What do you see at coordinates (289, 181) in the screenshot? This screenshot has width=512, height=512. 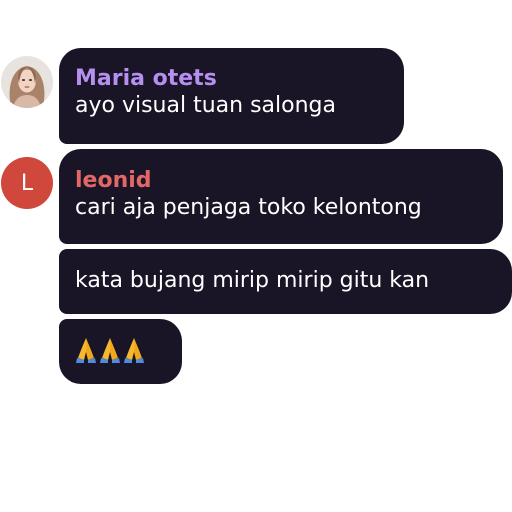 I see `sender-name: leonid` at bounding box center [289, 181].